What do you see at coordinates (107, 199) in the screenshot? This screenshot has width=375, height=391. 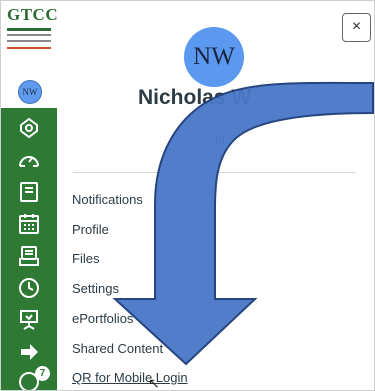 I see `link-notifications: Notifications` at bounding box center [107, 199].